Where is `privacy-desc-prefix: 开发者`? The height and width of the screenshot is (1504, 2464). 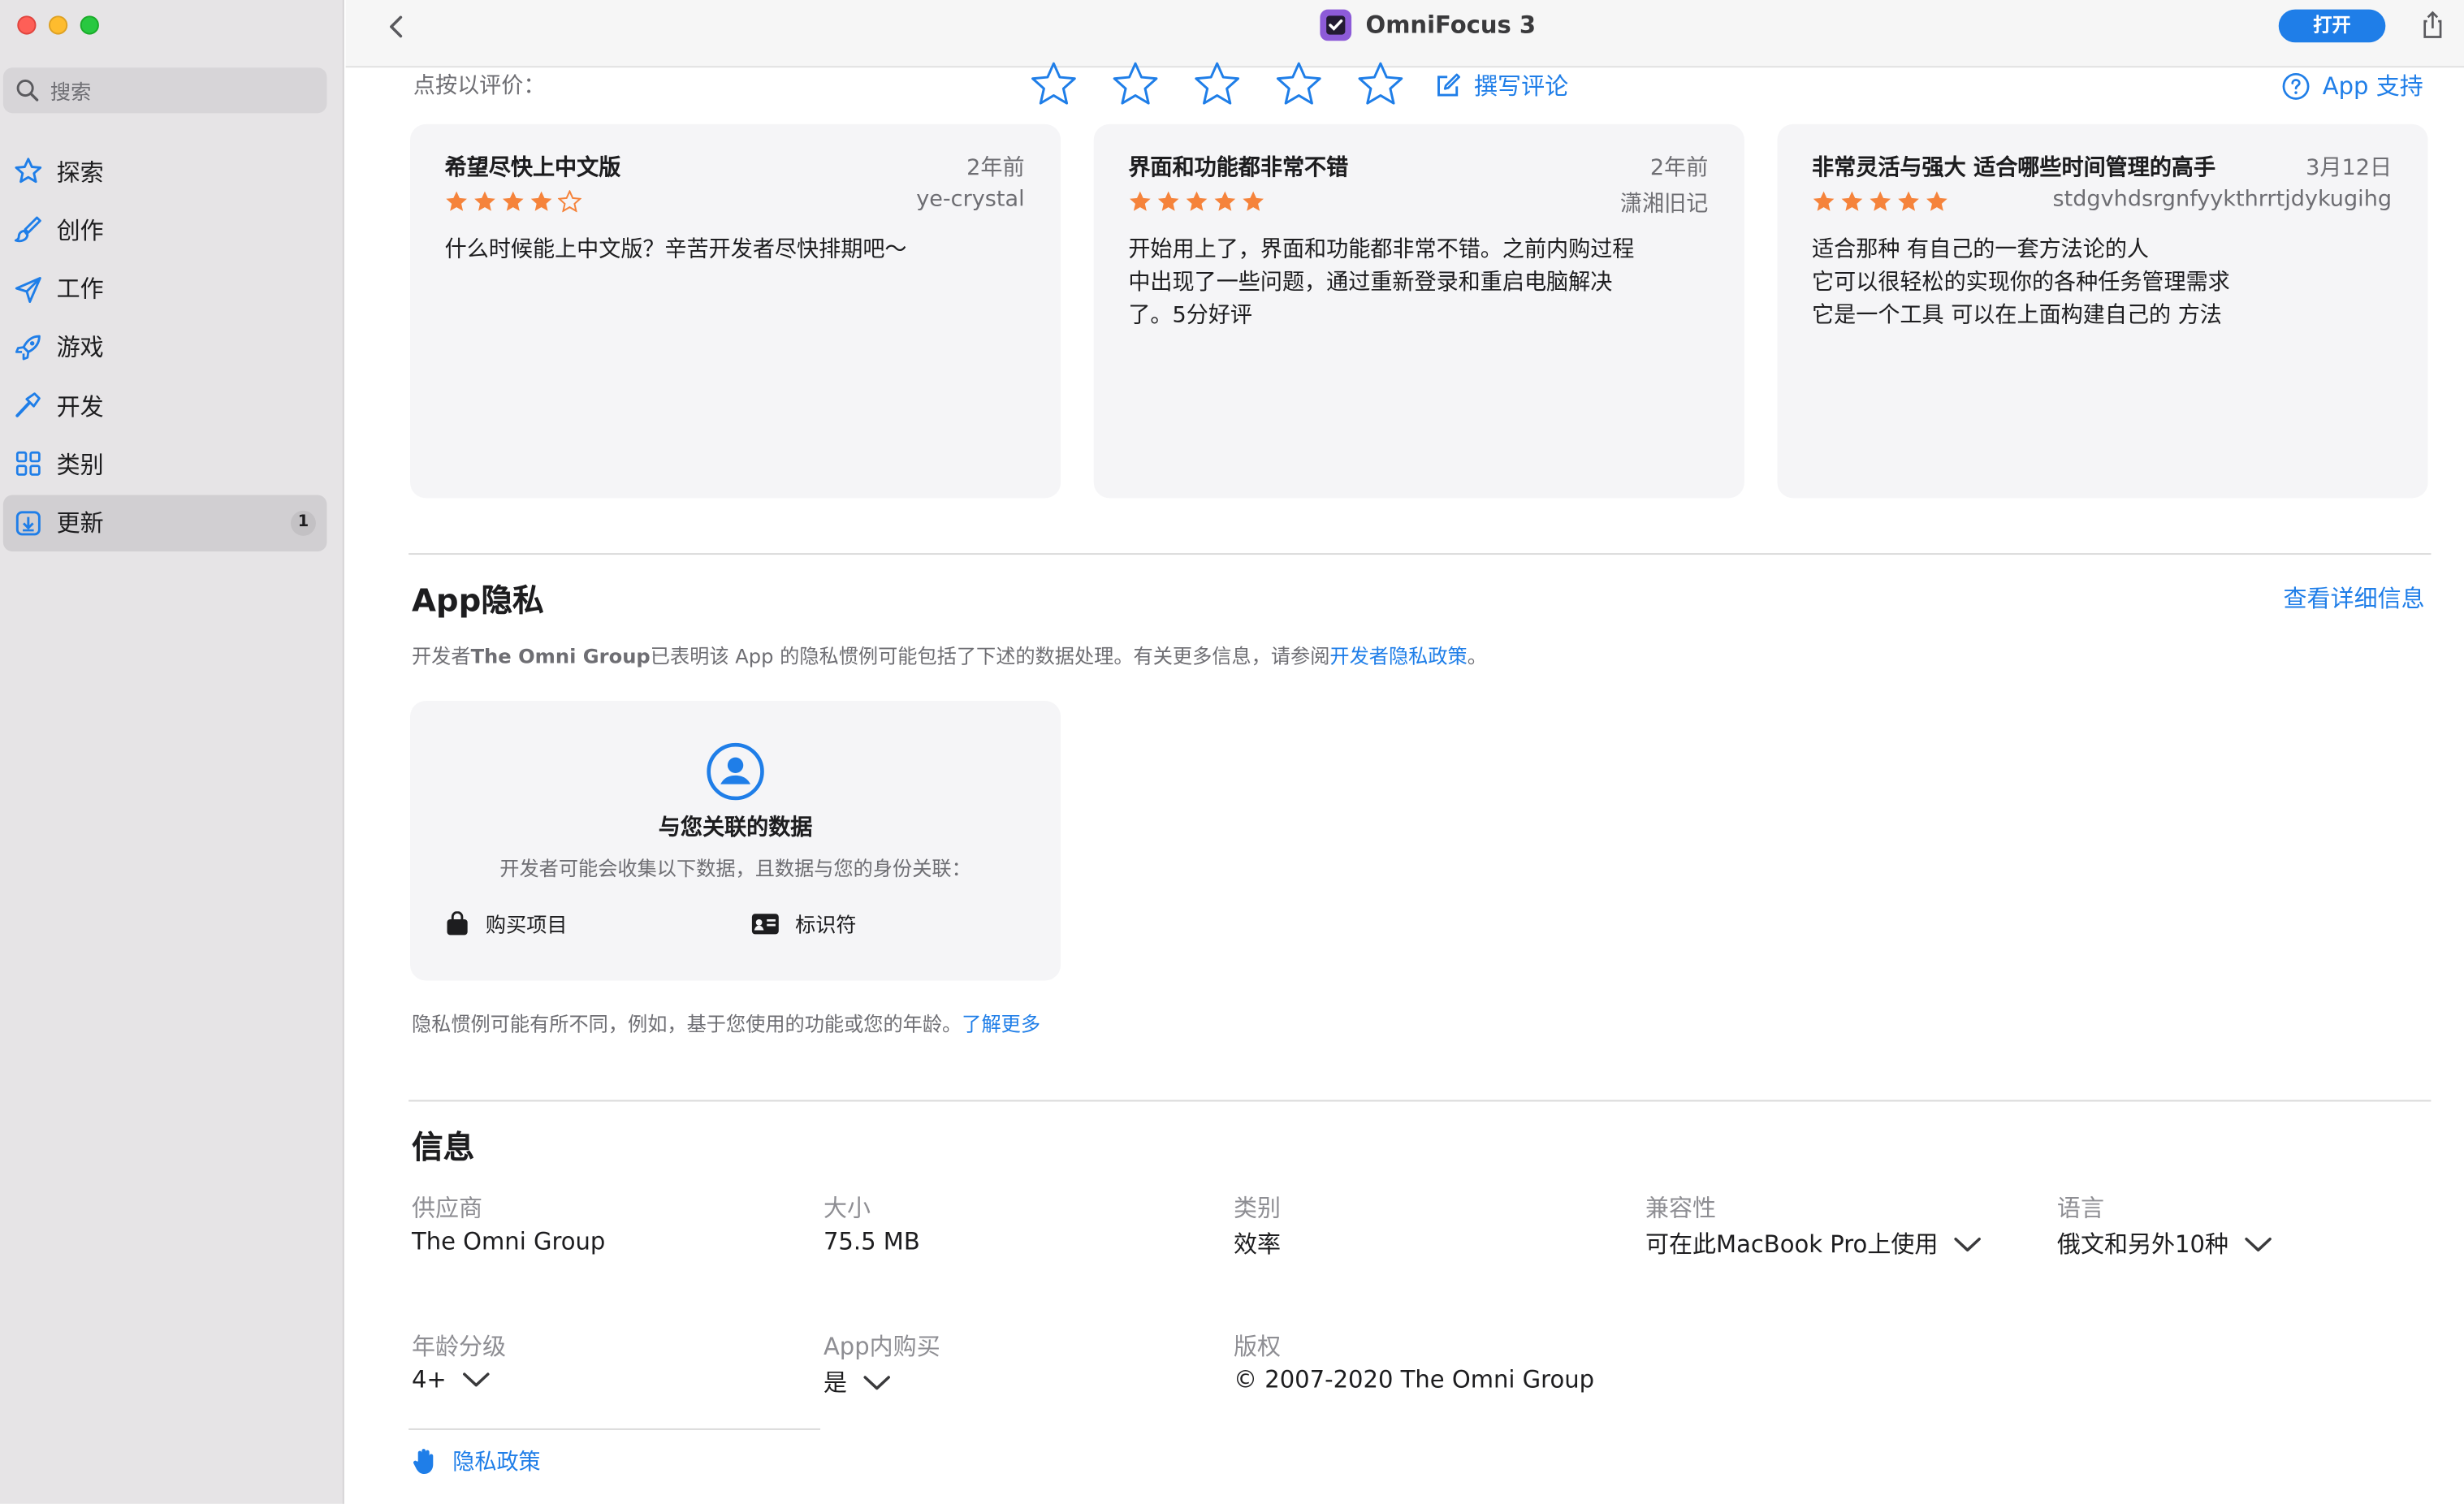 privacy-desc-prefix: 开发者 is located at coordinates (441, 656).